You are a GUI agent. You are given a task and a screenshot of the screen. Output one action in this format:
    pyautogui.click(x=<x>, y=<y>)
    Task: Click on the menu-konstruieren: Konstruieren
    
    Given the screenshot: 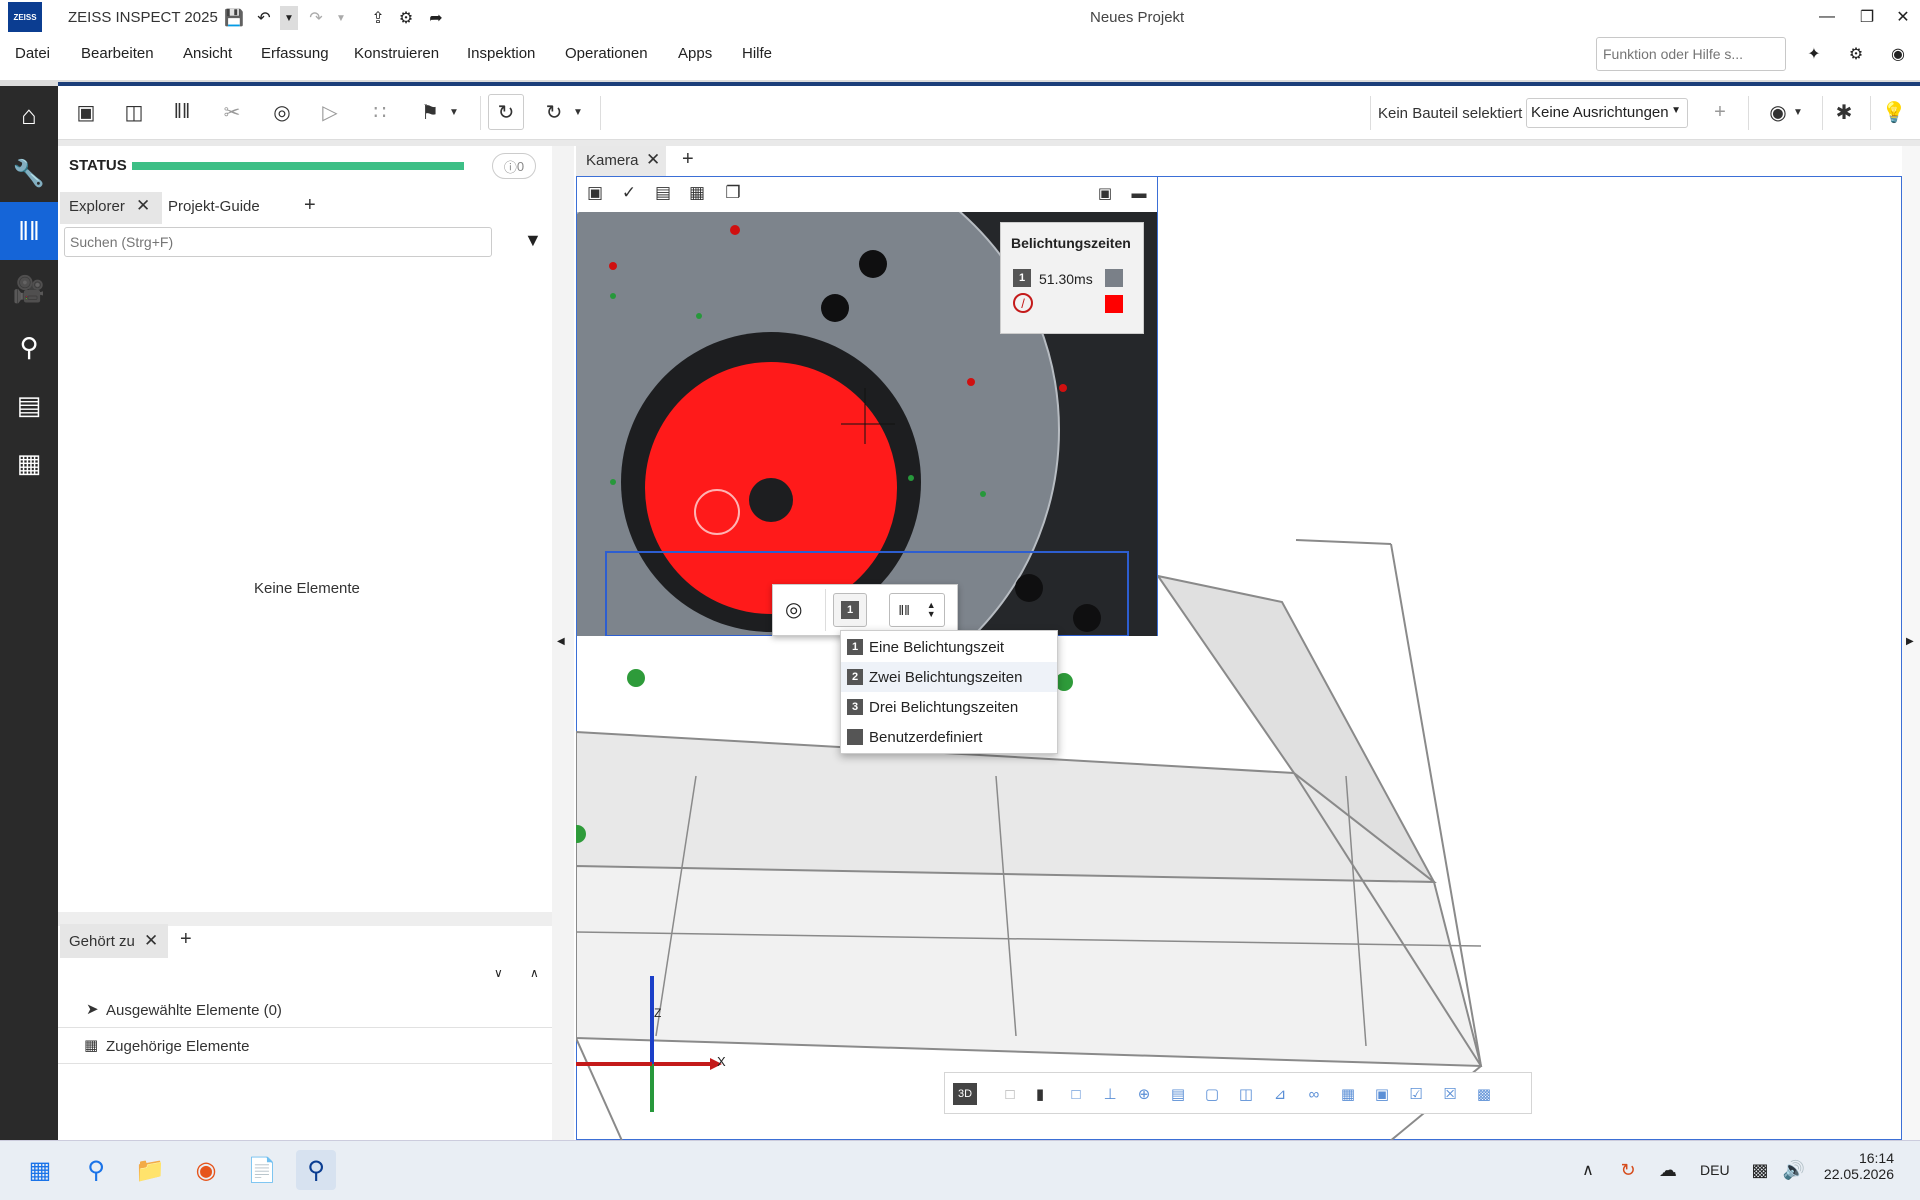 What is the action you would take?
    pyautogui.click(x=396, y=53)
    